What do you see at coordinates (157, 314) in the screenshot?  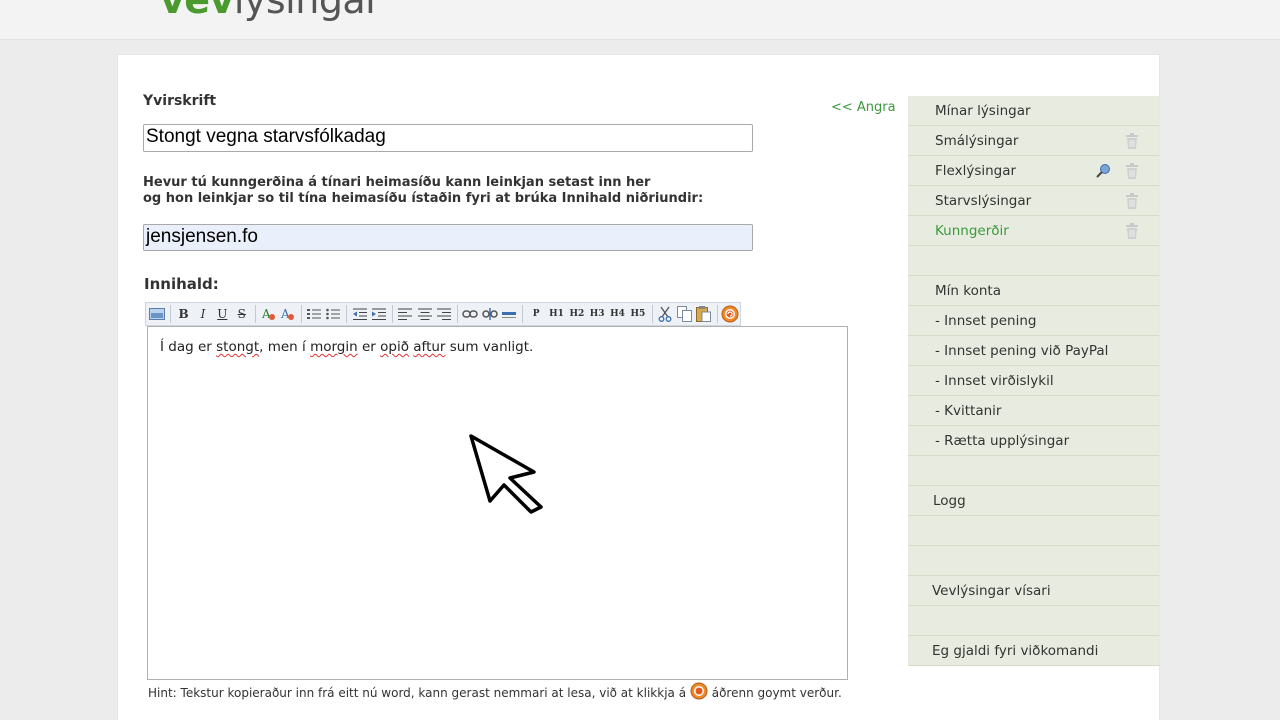 I see `image-icon` at bounding box center [157, 314].